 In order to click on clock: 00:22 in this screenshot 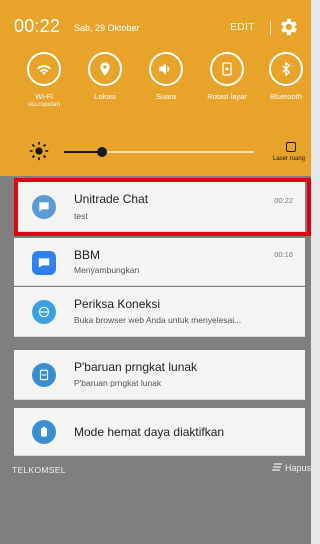, I will do `click(37, 26)`.